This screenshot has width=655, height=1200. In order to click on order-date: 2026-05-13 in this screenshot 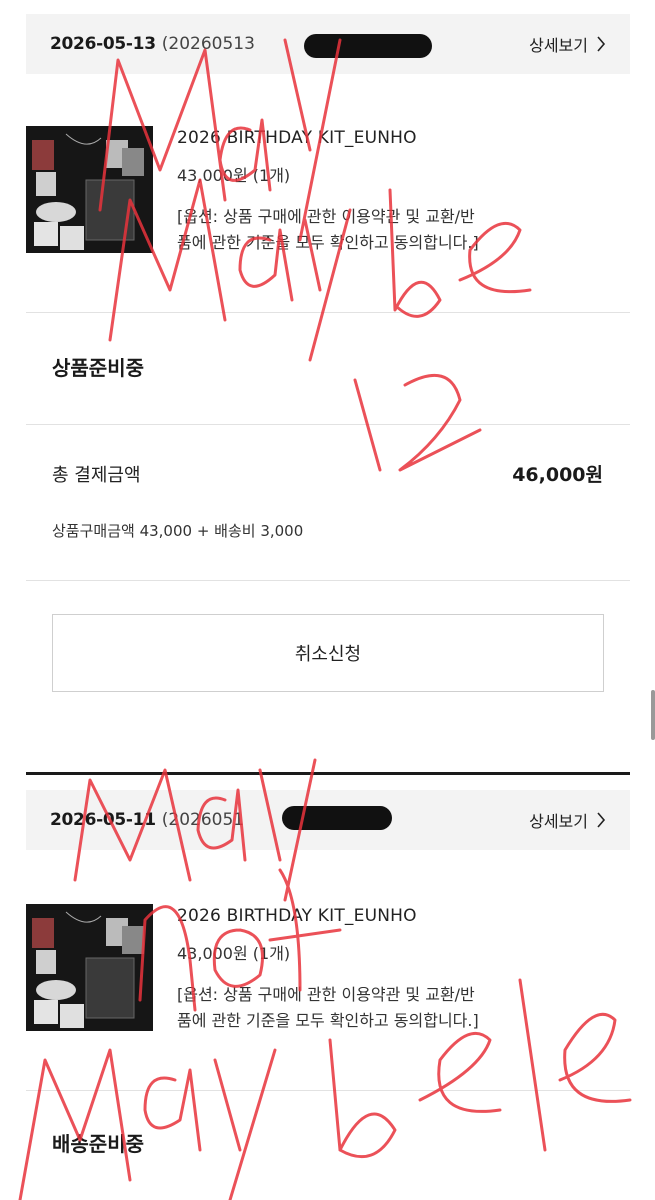, I will do `click(103, 44)`.